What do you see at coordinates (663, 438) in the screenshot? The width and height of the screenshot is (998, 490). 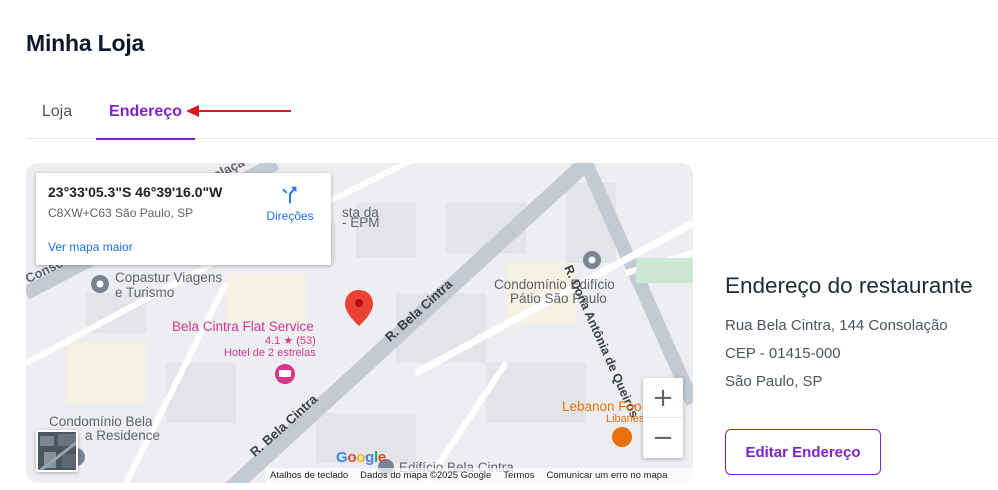 I see `zoom-out-button: −` at bounding box center [663, 438].